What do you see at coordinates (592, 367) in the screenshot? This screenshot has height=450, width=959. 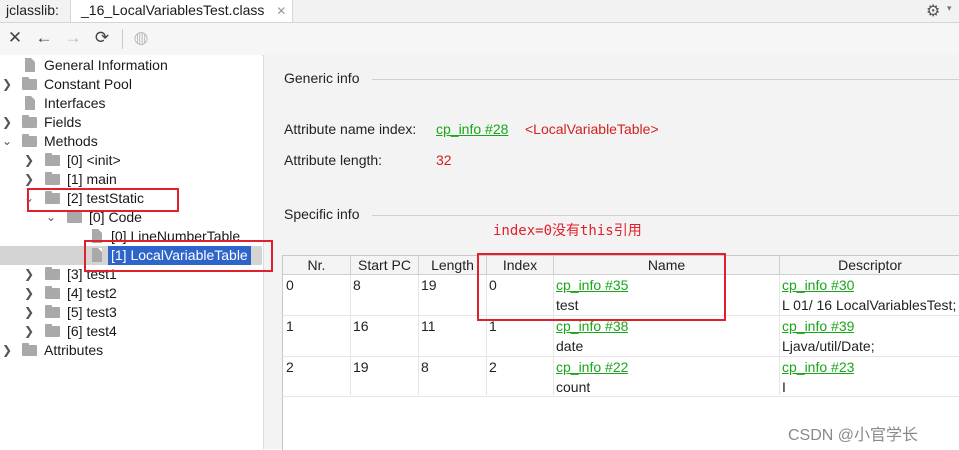 I see `cell-name-link: cp_info #22` at bounding box center [592, 367].